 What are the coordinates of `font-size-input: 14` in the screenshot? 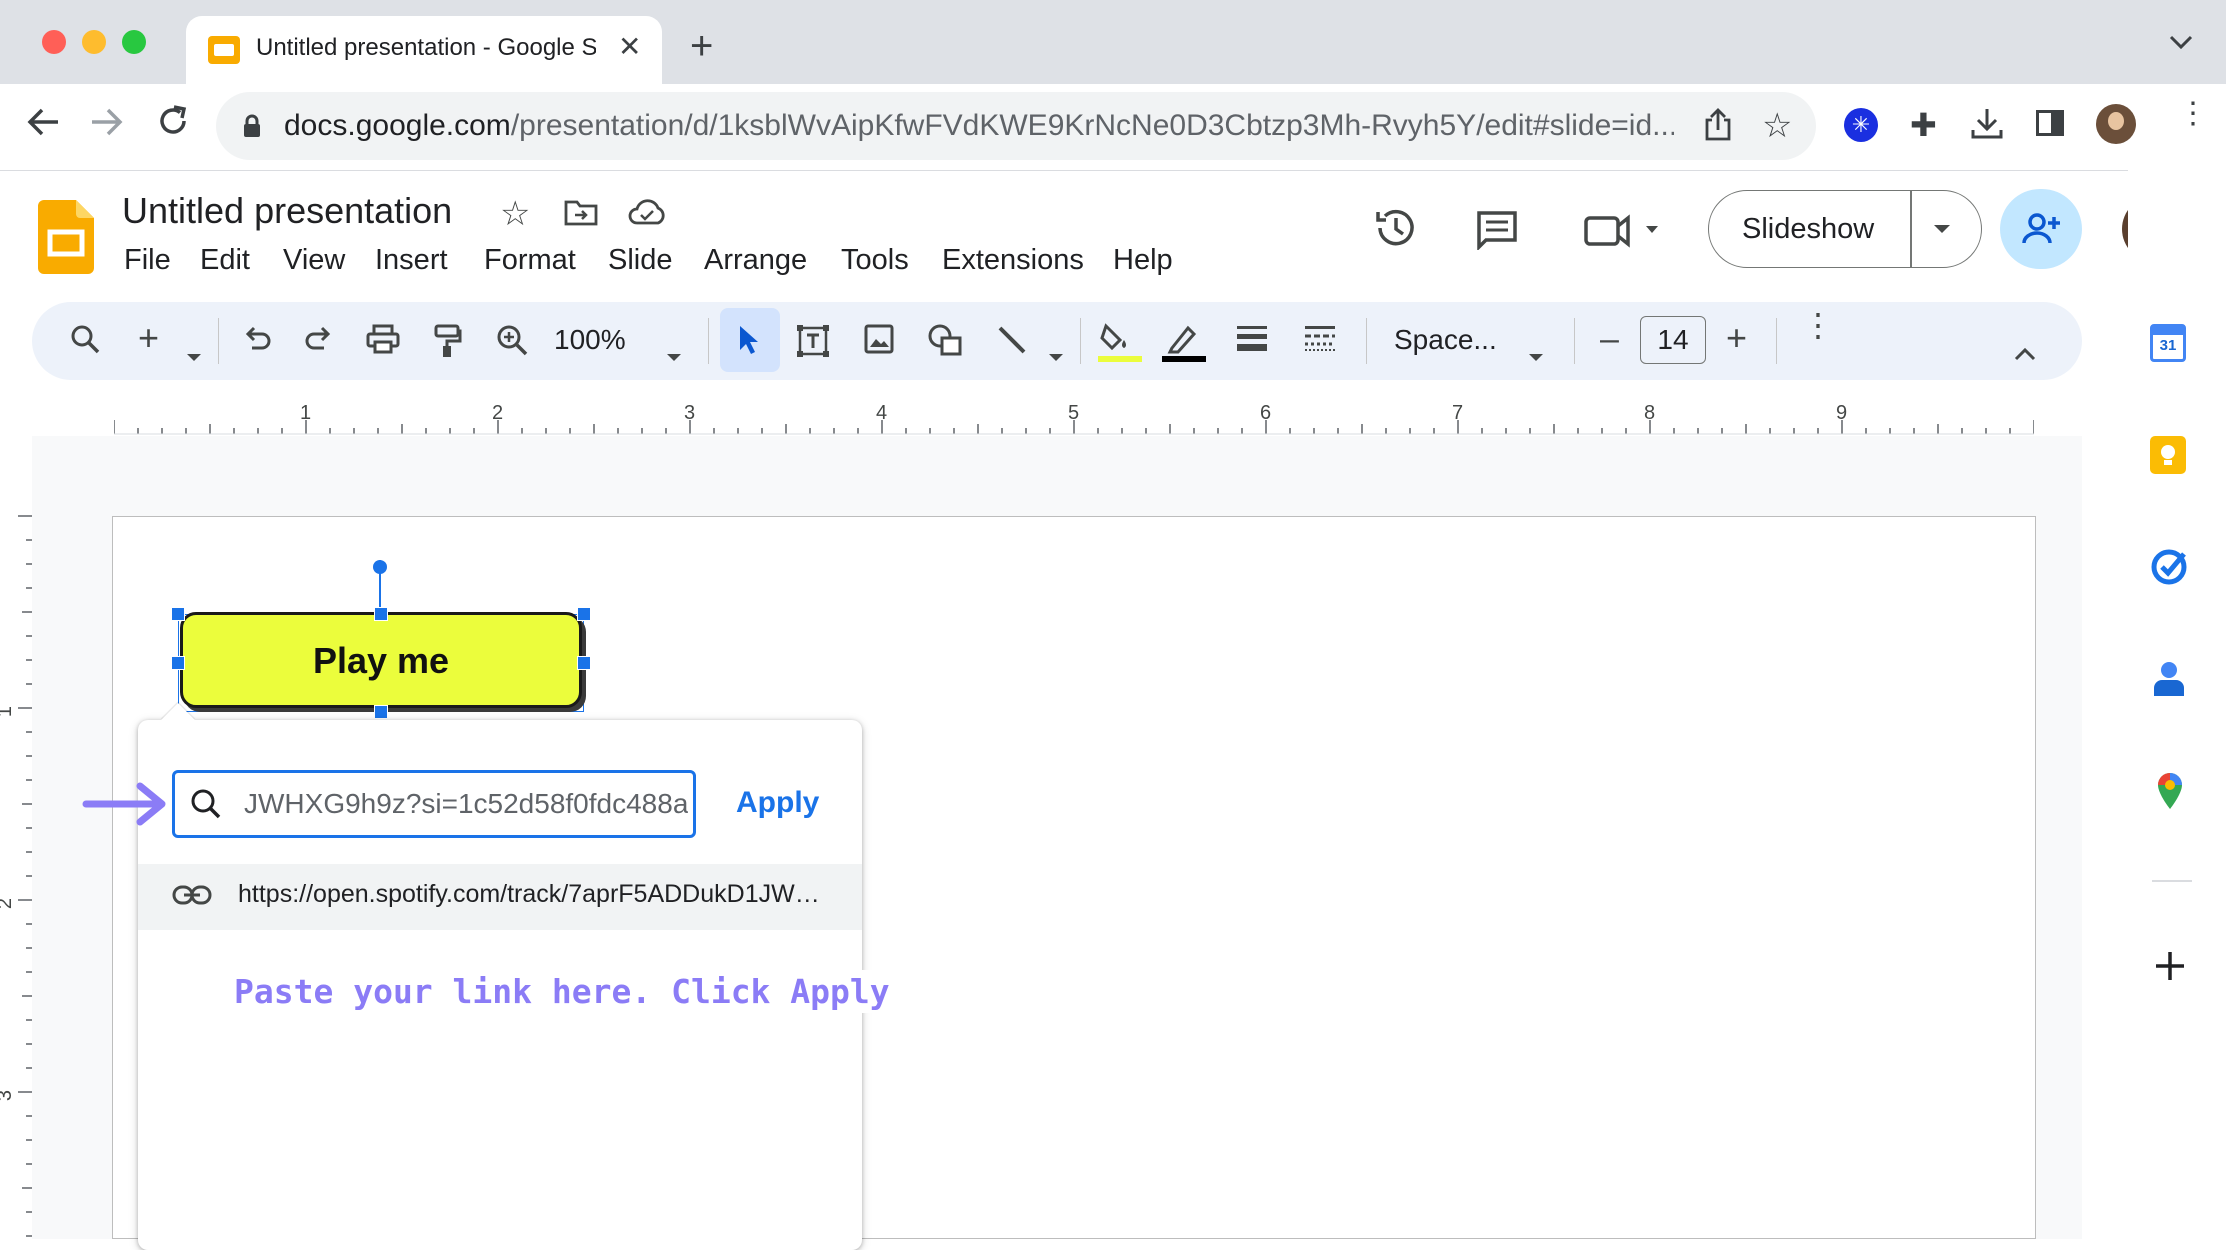 It's located at (1673, 340).